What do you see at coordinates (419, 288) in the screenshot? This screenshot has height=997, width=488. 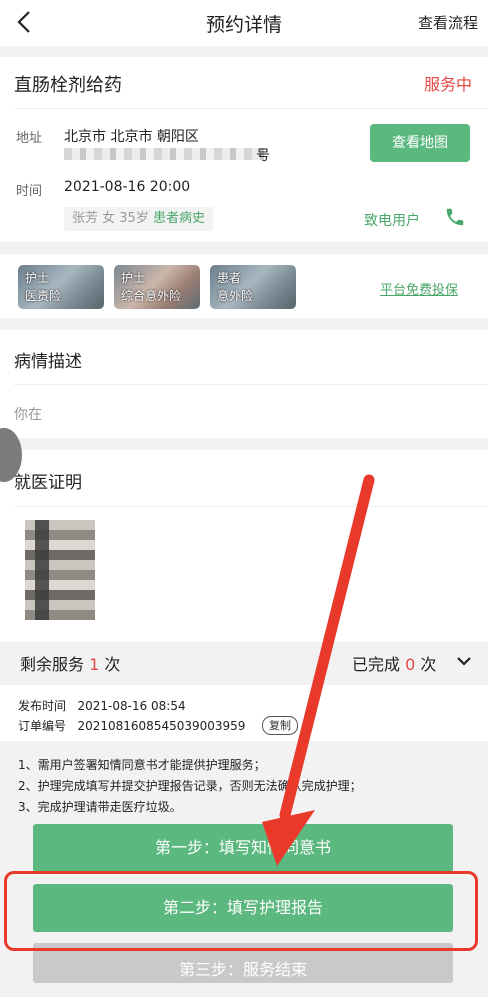 I see `free-insurance-link: 平台免费投保` at bounding box center [419, 288].